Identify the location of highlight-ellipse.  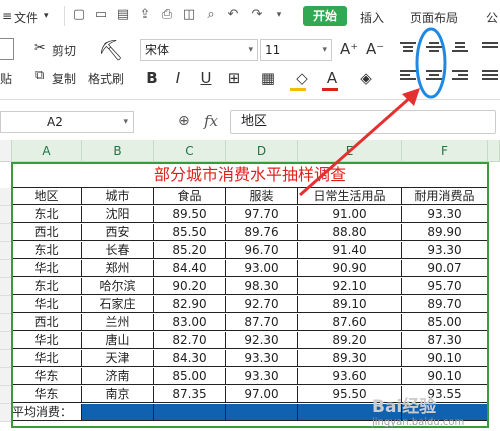
(431, 63).